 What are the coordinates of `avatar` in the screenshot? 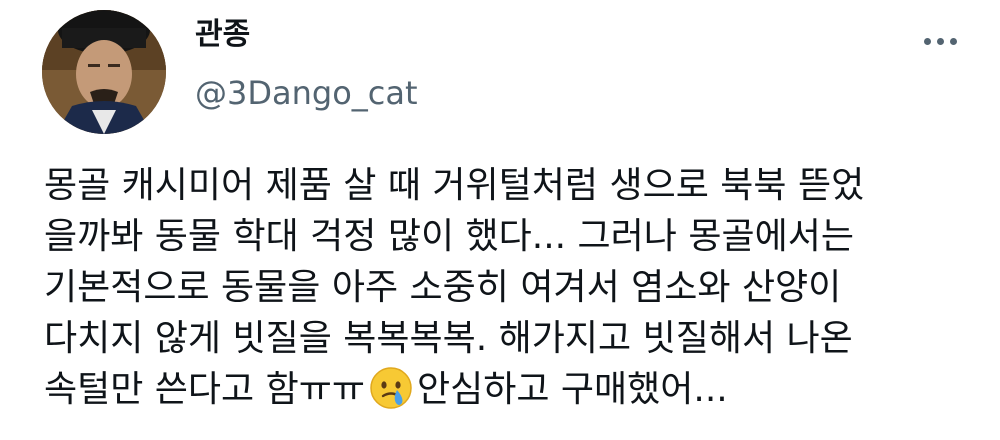 It's located at (104, 72).